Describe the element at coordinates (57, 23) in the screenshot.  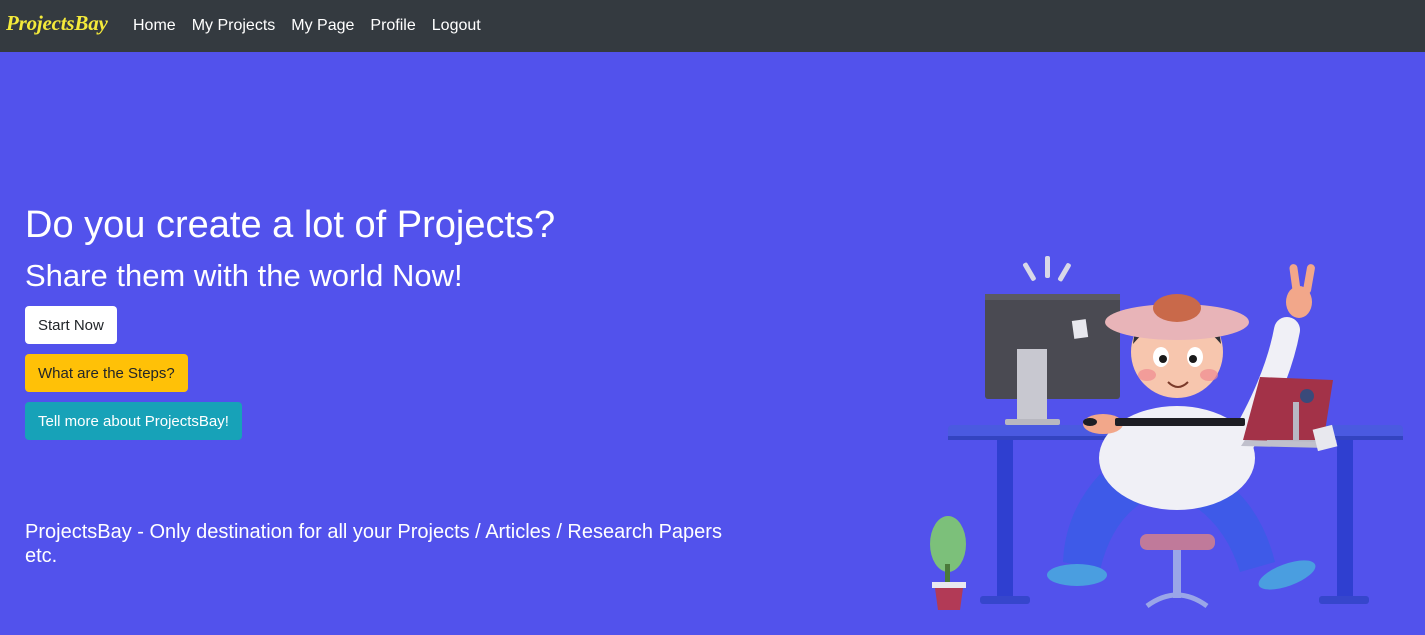
I see `brand-logo: ProjectsBay` at that location.